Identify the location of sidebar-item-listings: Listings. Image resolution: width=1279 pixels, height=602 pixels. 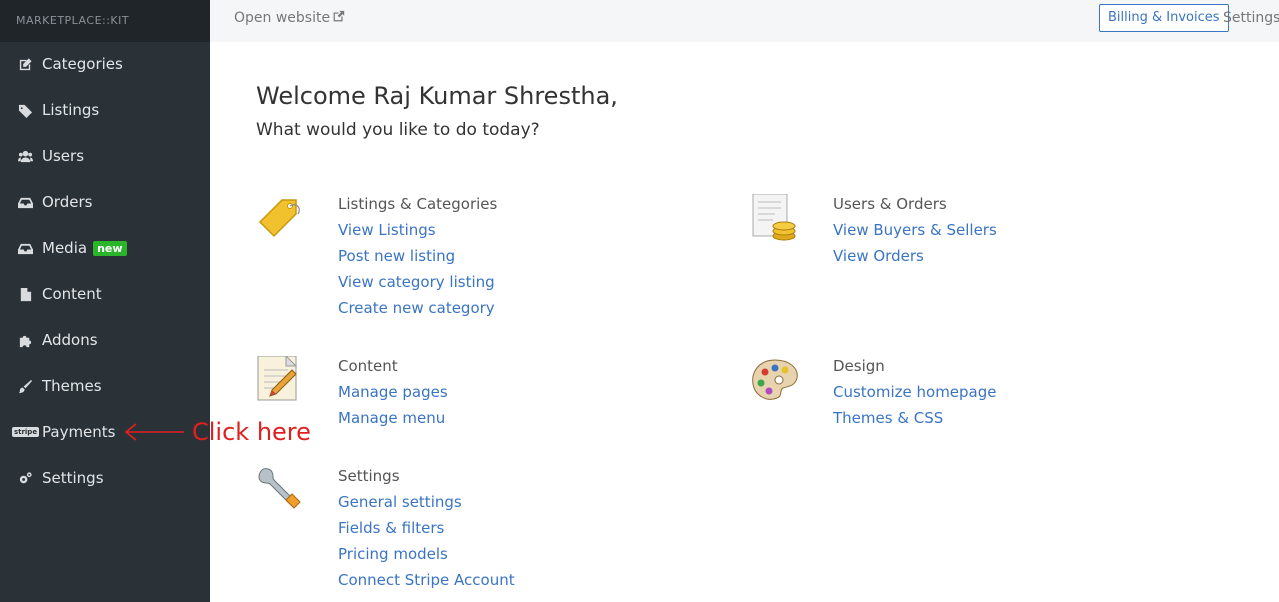
(105, 110).